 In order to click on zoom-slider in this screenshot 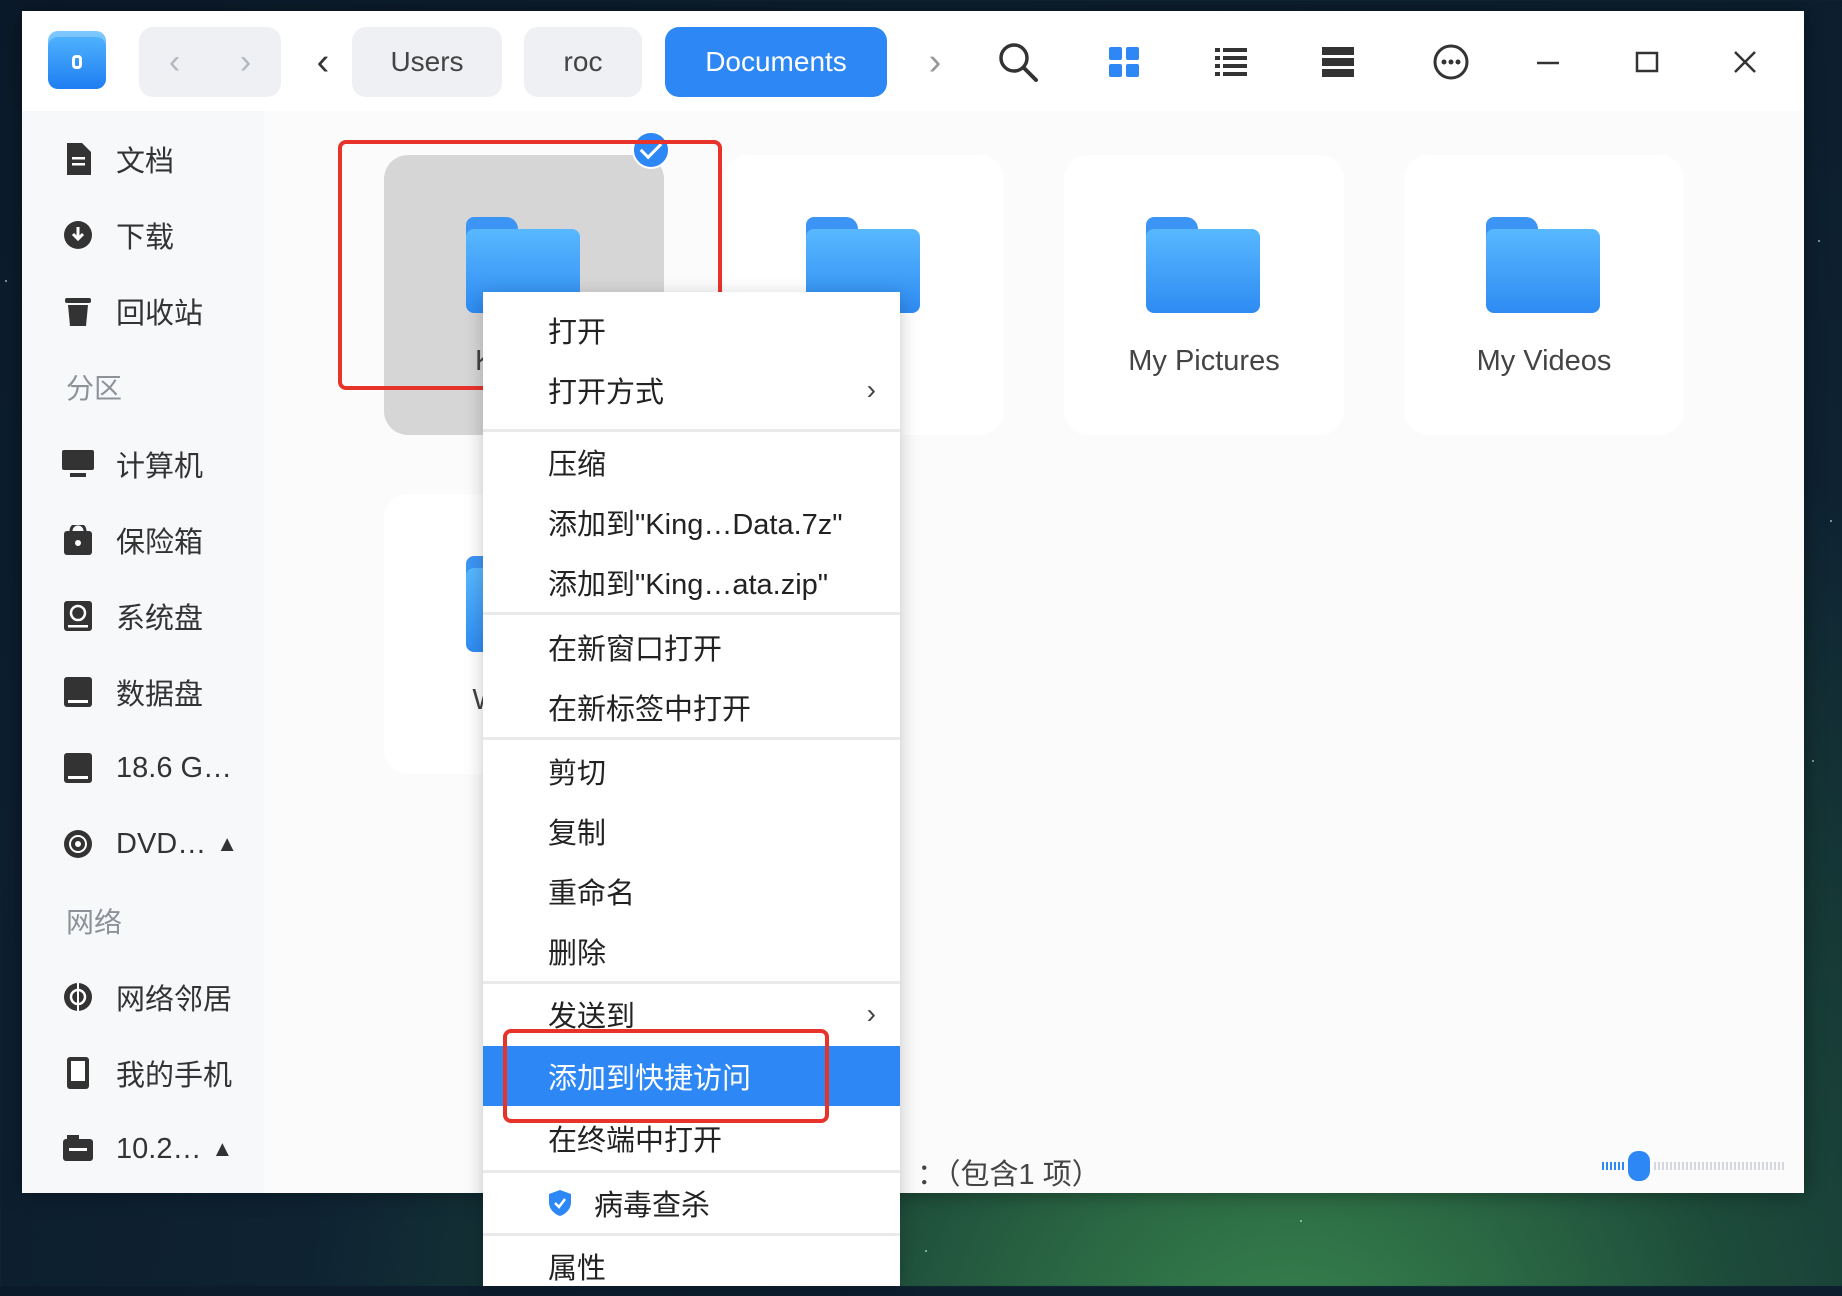, I will do `click(1695, 1166)`.